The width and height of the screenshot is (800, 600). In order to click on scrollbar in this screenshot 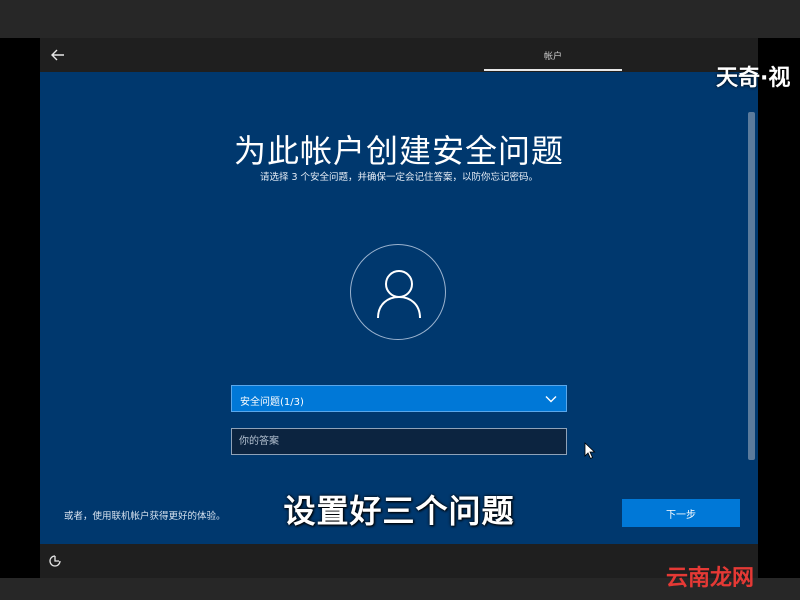, I will do `click(751, 286)`.